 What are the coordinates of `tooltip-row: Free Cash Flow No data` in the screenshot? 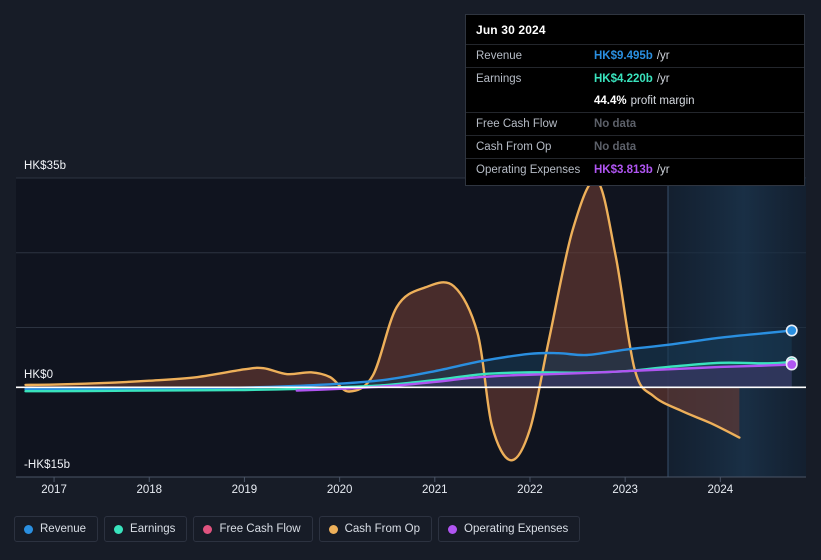 It's located at (635, 123).